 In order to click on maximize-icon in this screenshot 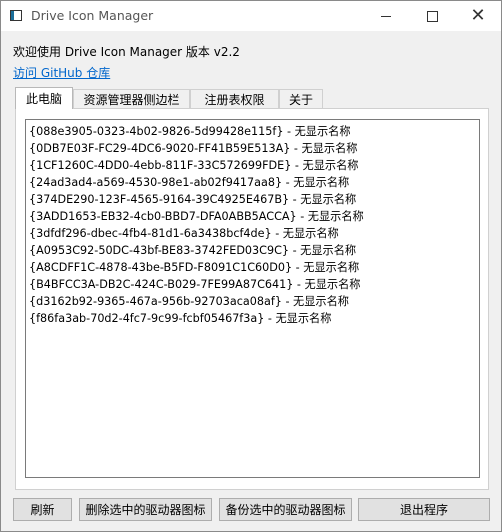, I will do `click(432, 16)`.